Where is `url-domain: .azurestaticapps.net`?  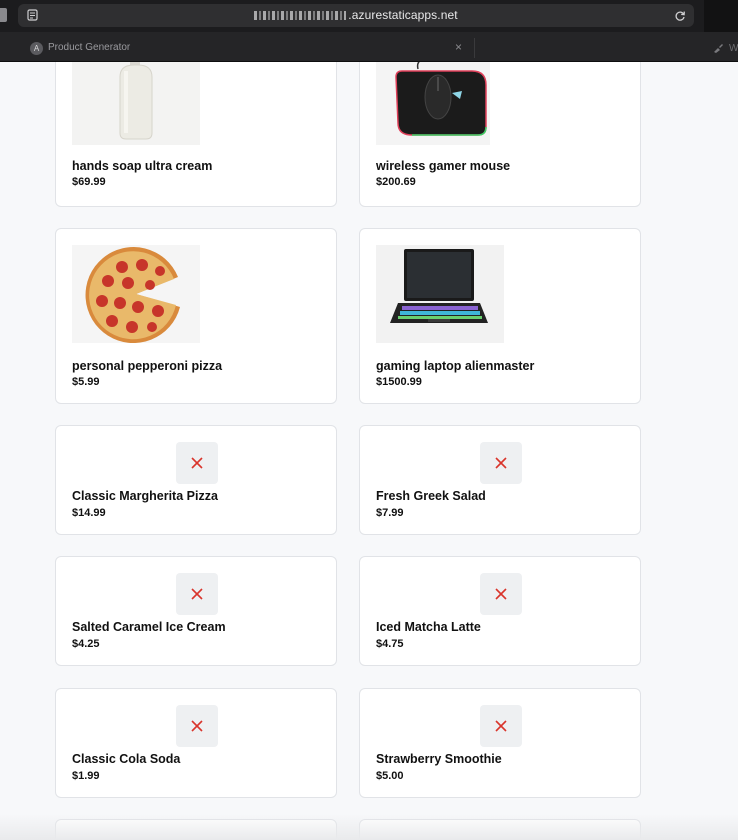 url-domain: .azurestaticapps.net is located at coordinates (403, 15).